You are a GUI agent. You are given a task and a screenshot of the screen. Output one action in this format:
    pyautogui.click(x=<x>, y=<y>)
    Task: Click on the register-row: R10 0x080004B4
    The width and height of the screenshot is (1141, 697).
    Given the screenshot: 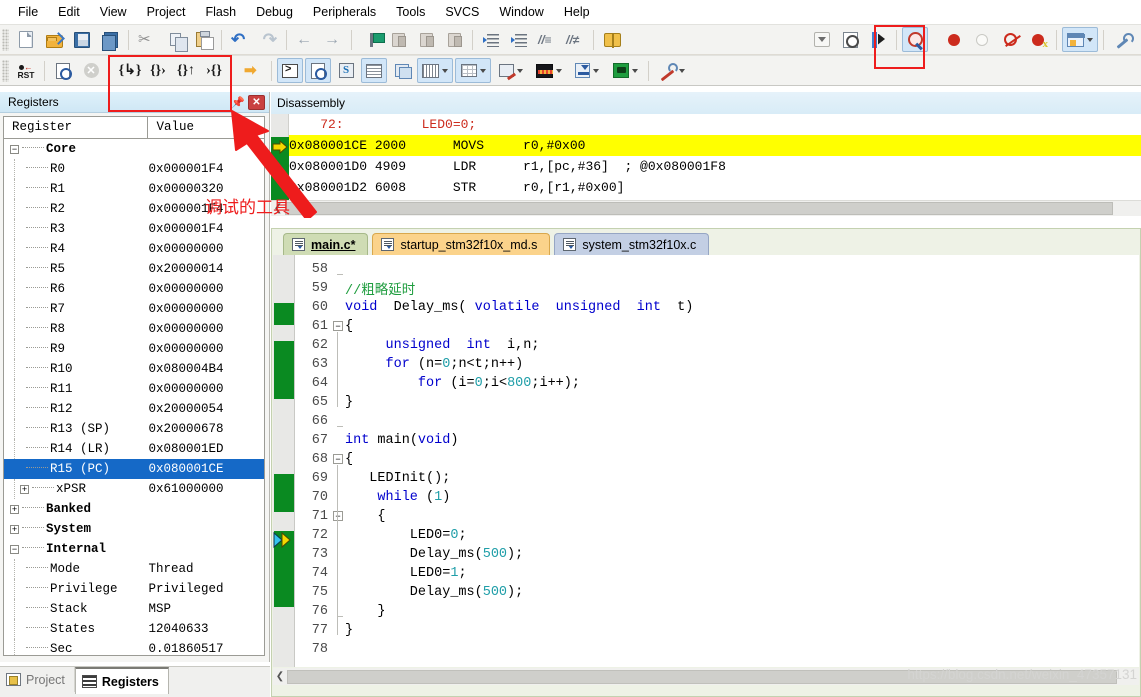 What is the action you would take?
    pyautogui.click(x=134, y=369)
    